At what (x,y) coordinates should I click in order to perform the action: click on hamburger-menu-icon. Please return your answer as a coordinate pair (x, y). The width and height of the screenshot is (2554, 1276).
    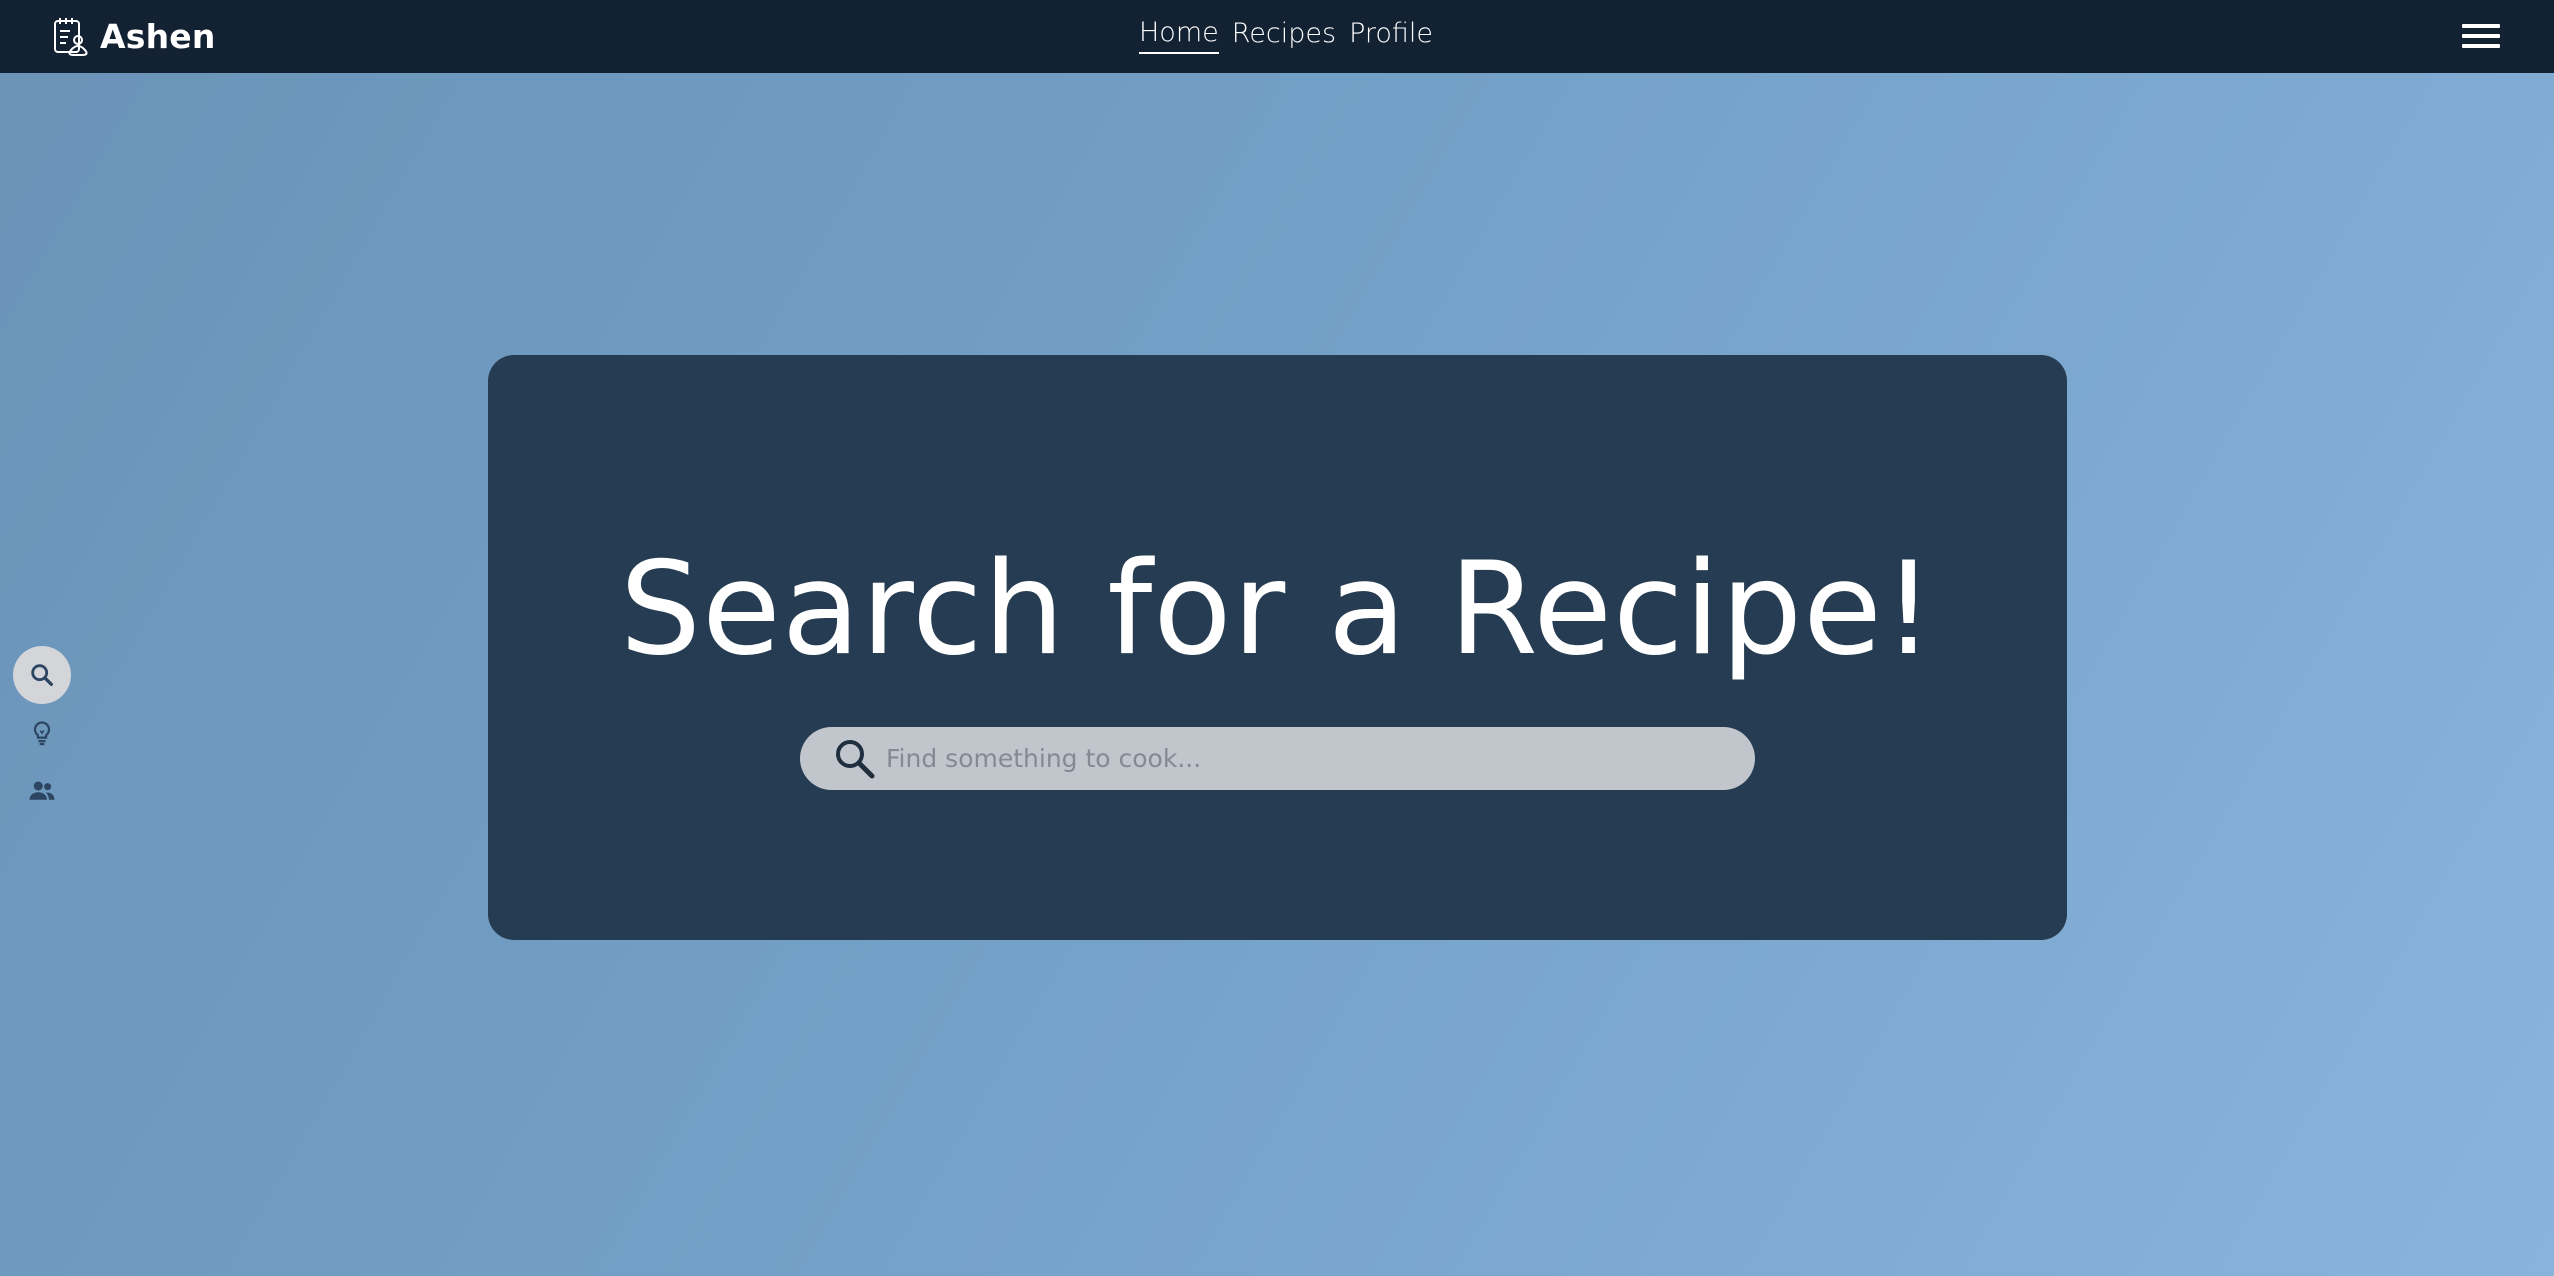
    Looking at the image, I should click on (2481, 36).